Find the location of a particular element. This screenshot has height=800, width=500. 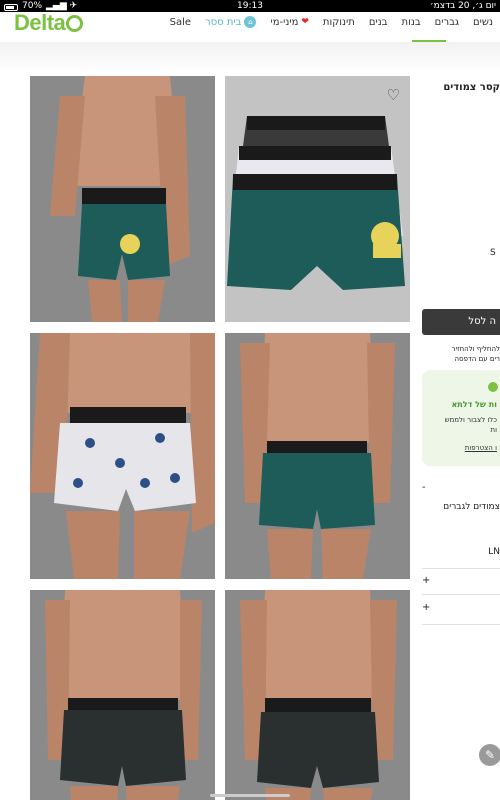

header-shadow is located at coordinates (250, 57).